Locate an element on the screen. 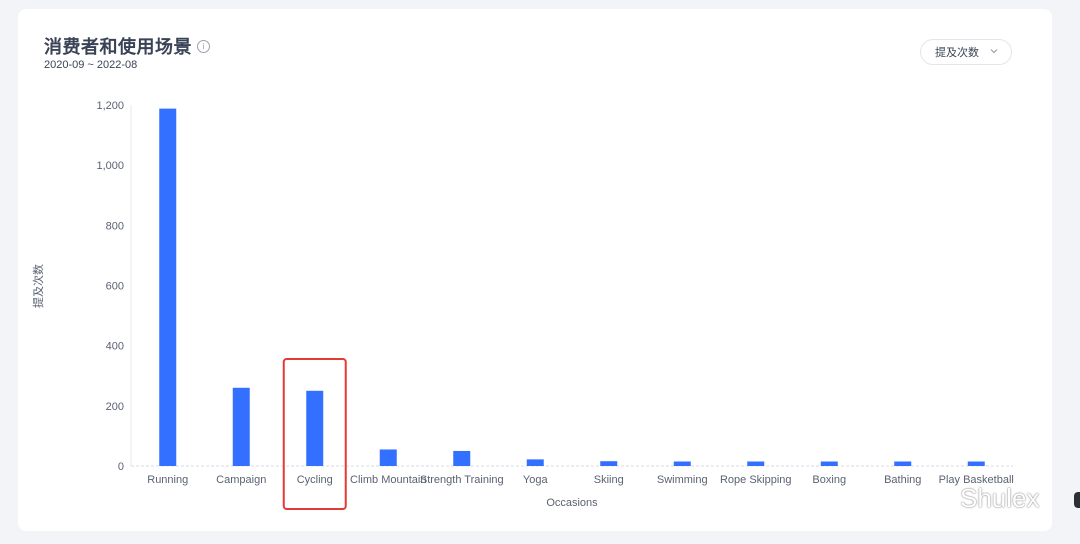  y-tick-label: 0 is located at coordinates (121, 467).